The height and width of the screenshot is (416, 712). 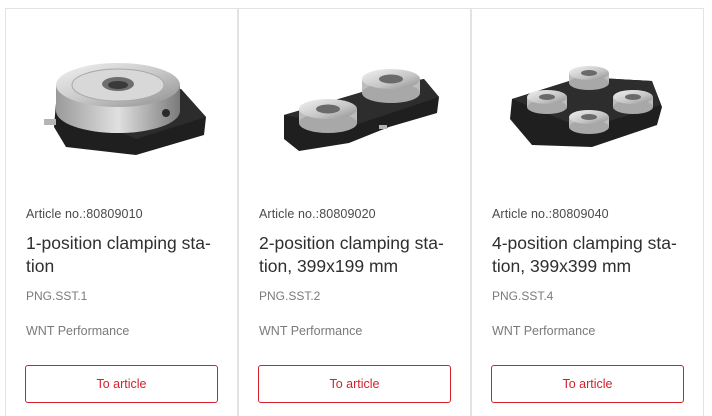 I want to click on product-image-1-position-clamping-station, so click(x=121, y=107).